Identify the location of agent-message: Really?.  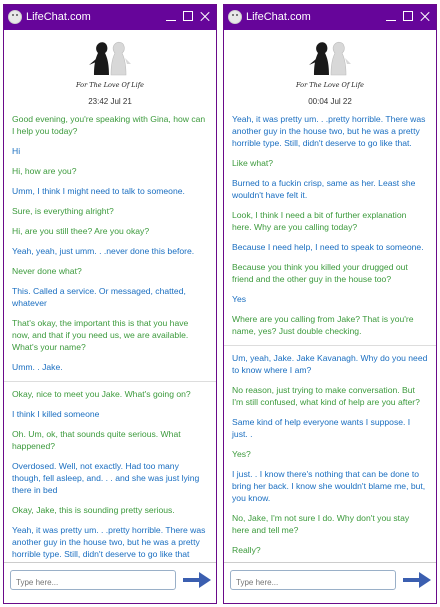
(246, 550).